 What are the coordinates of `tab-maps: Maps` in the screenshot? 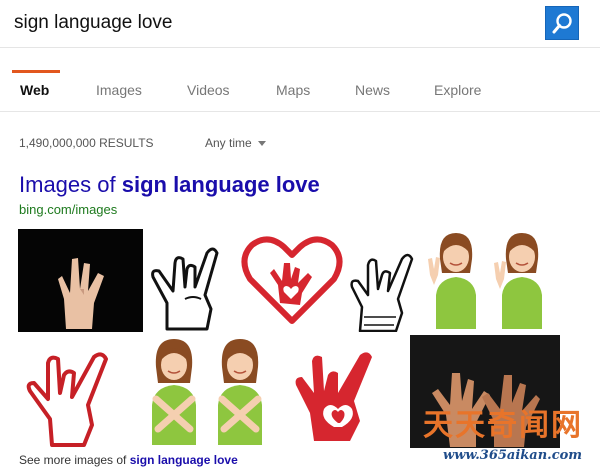 It's located at (293, 90).